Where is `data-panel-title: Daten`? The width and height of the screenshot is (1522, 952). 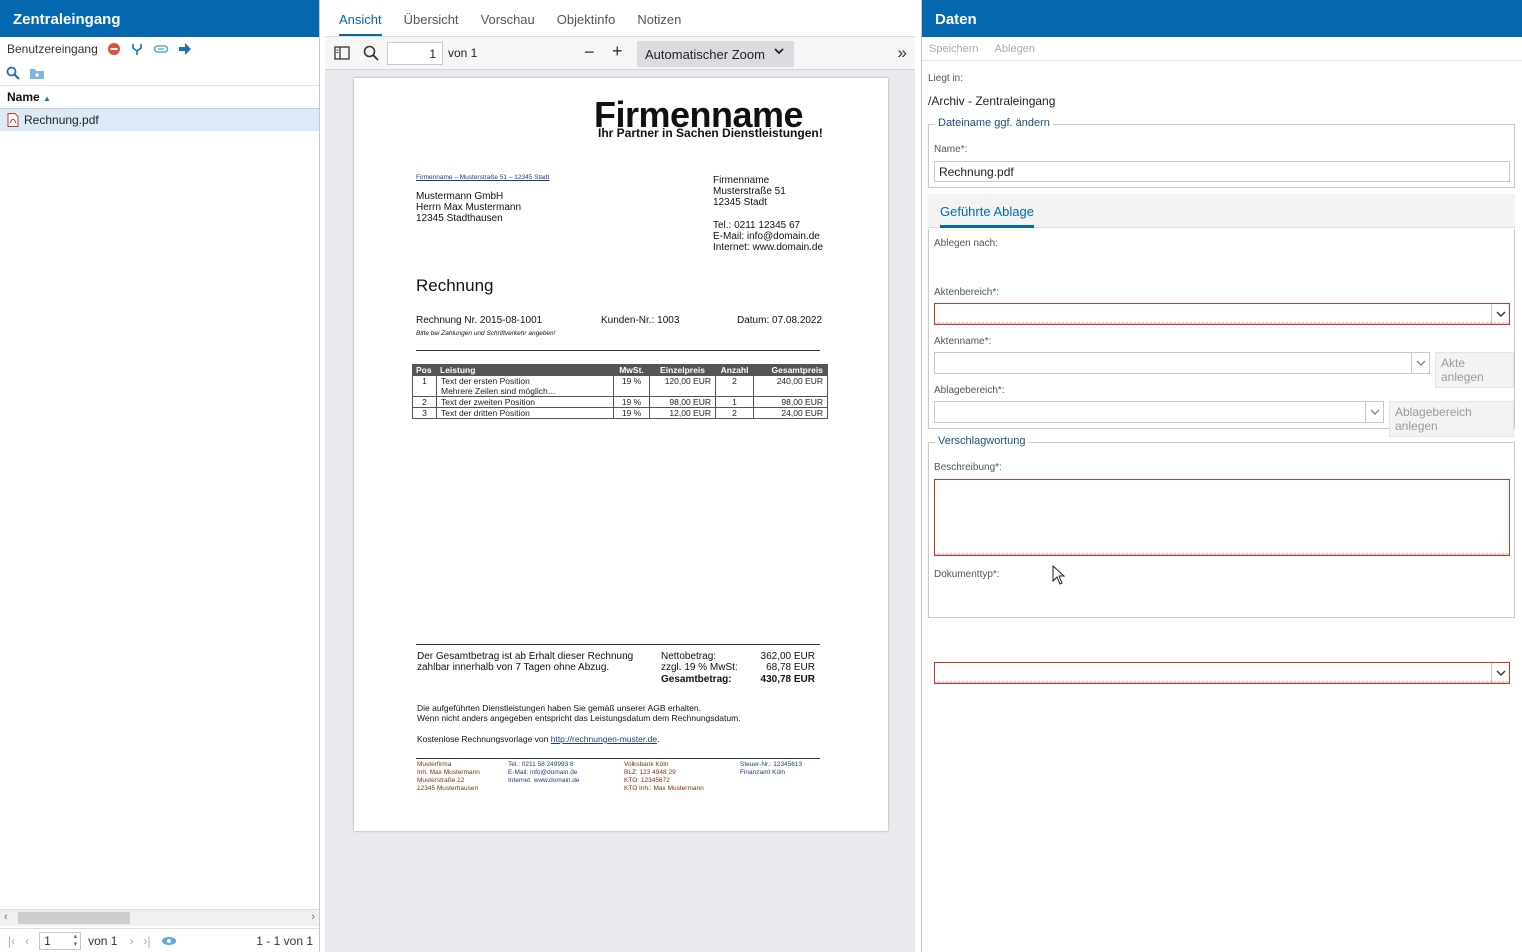 data-panel-title: Daten is located at coordinates (1222, 18).